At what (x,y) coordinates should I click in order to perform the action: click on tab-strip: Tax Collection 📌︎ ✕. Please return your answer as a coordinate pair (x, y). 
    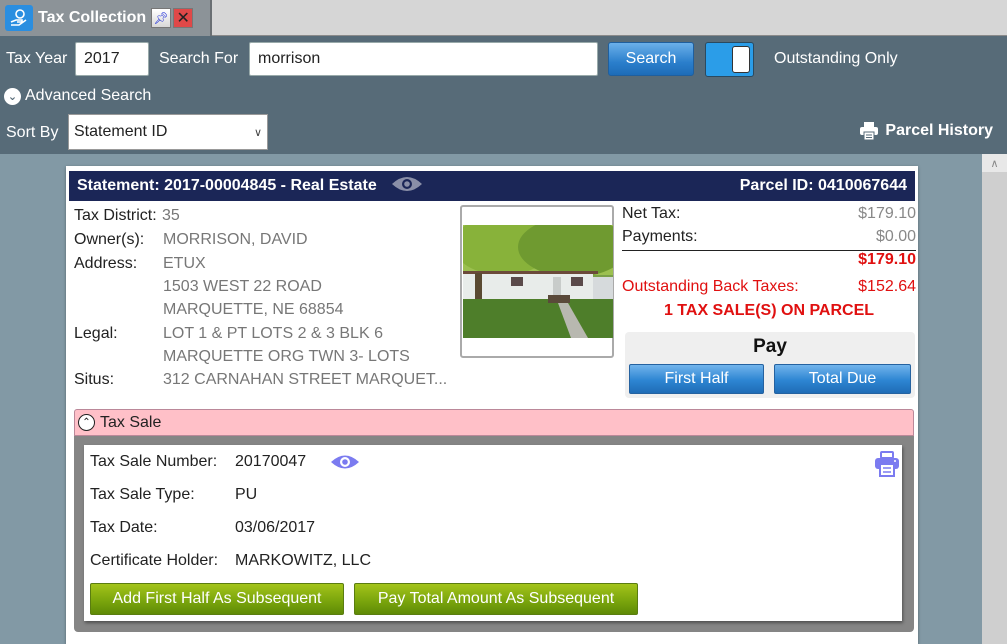
    Looking at the image, I should click on (503, 18).